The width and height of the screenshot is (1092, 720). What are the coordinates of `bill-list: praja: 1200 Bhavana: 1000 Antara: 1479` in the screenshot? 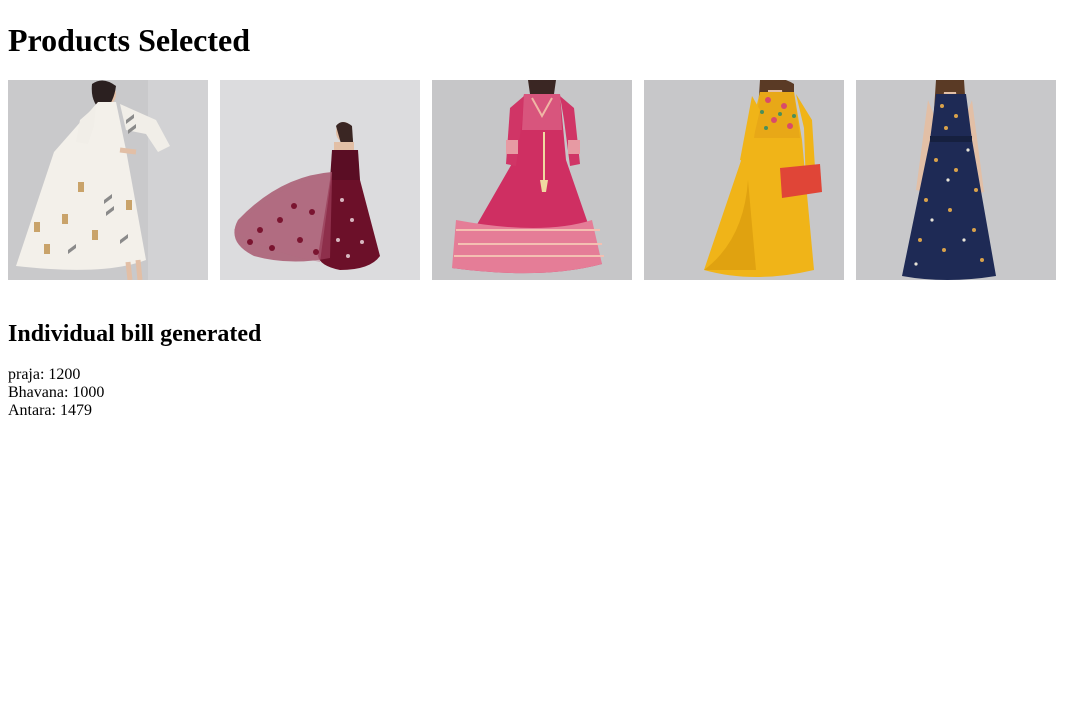 It's located at (546, 393).